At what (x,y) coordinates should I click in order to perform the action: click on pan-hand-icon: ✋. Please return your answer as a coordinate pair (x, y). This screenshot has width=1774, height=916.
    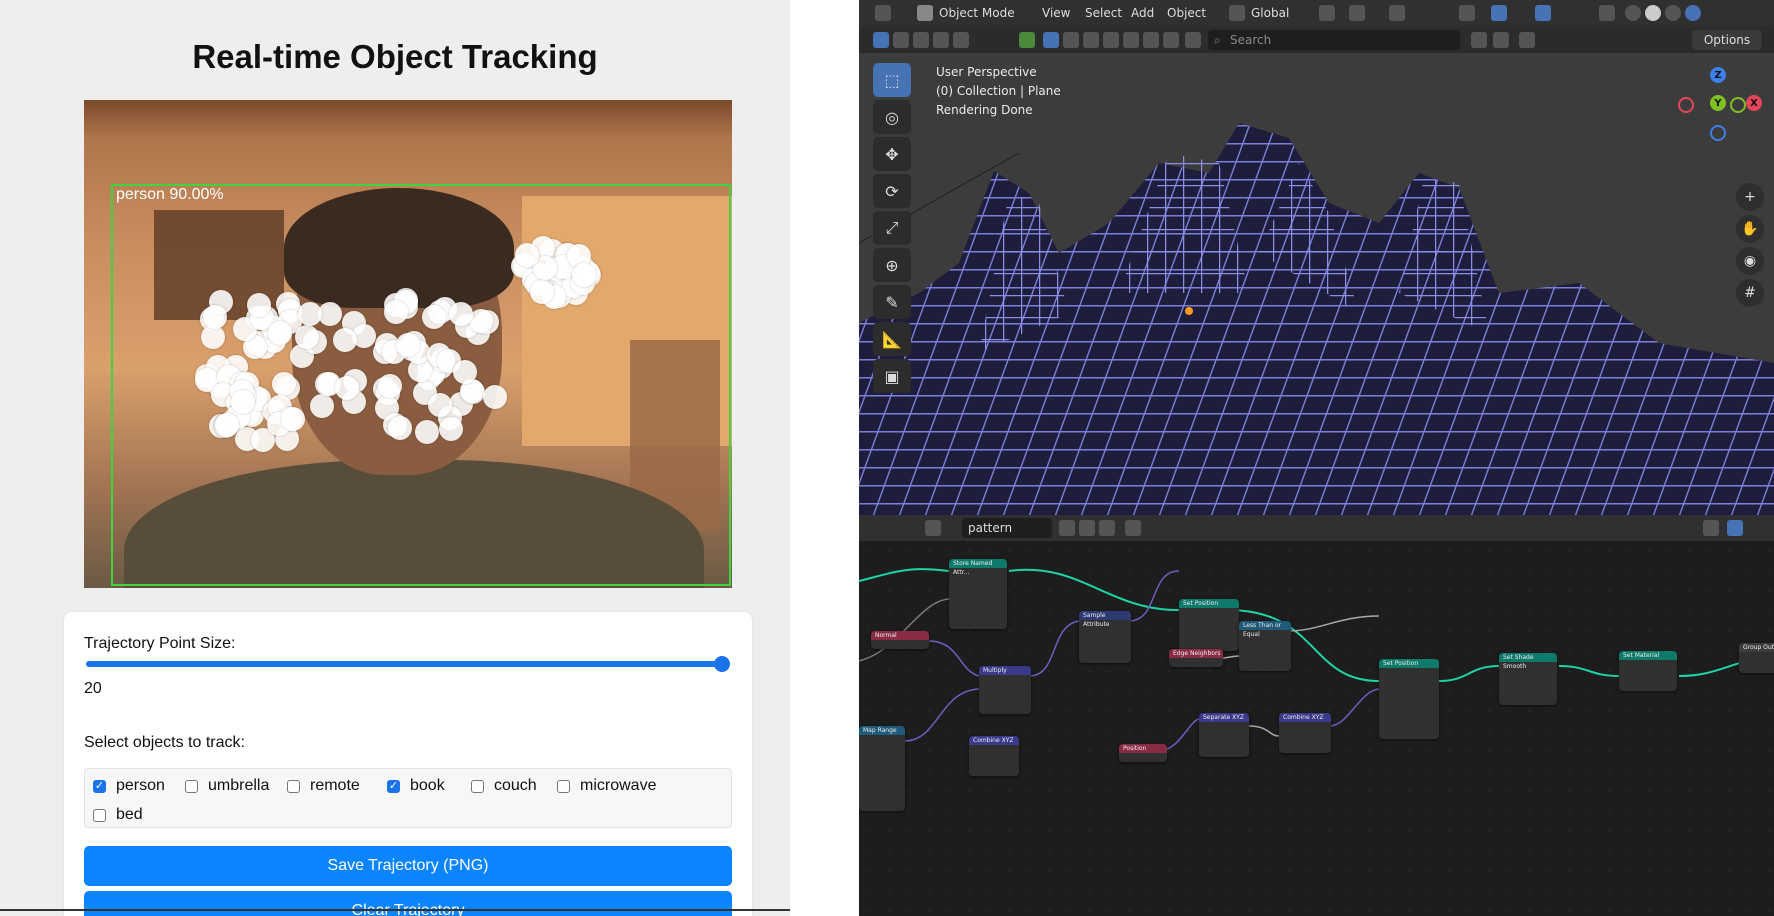
    Looking at the image, I should click on (1750, 229).